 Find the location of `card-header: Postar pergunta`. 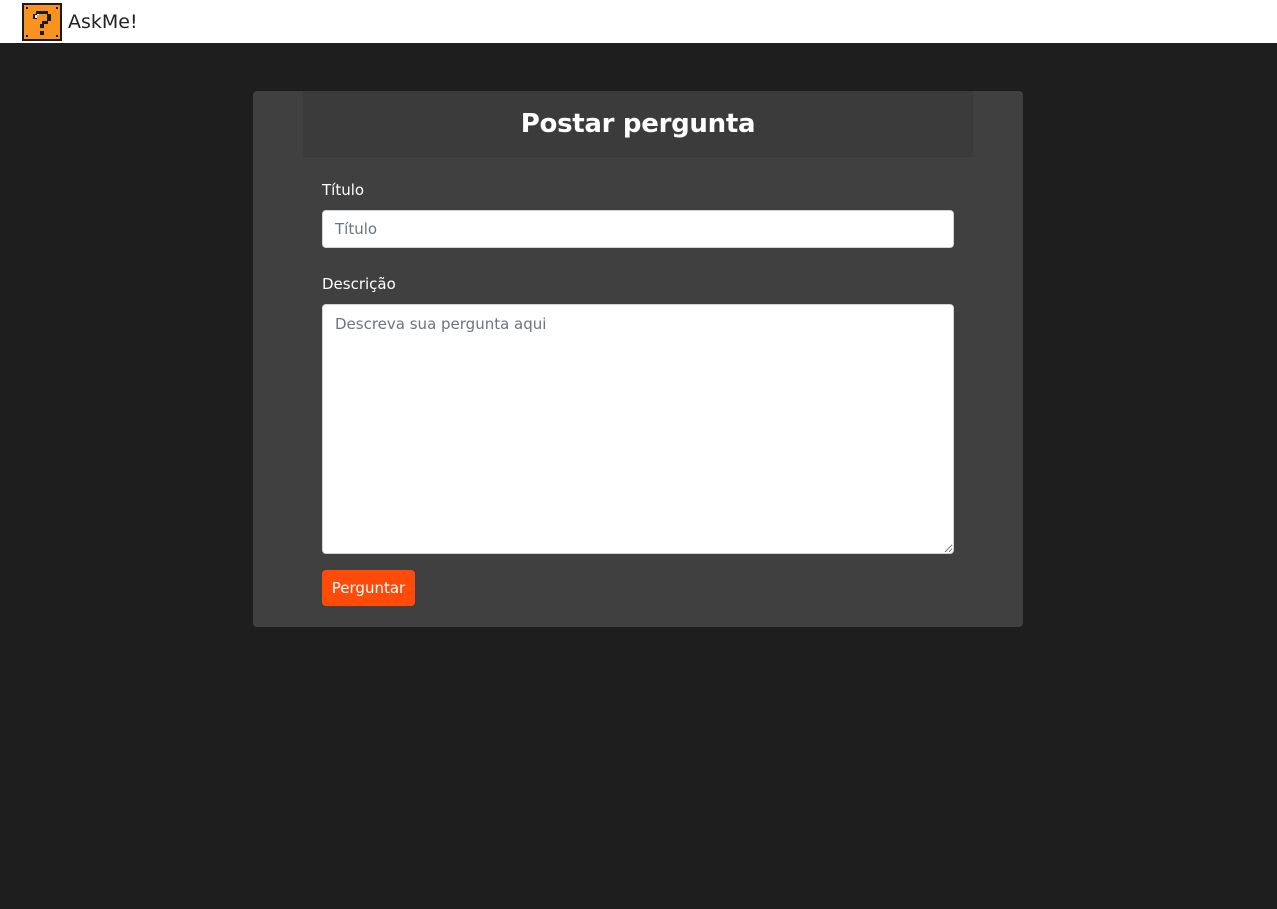

card-header: Postar pergunta is located at coordinates (638, 124).